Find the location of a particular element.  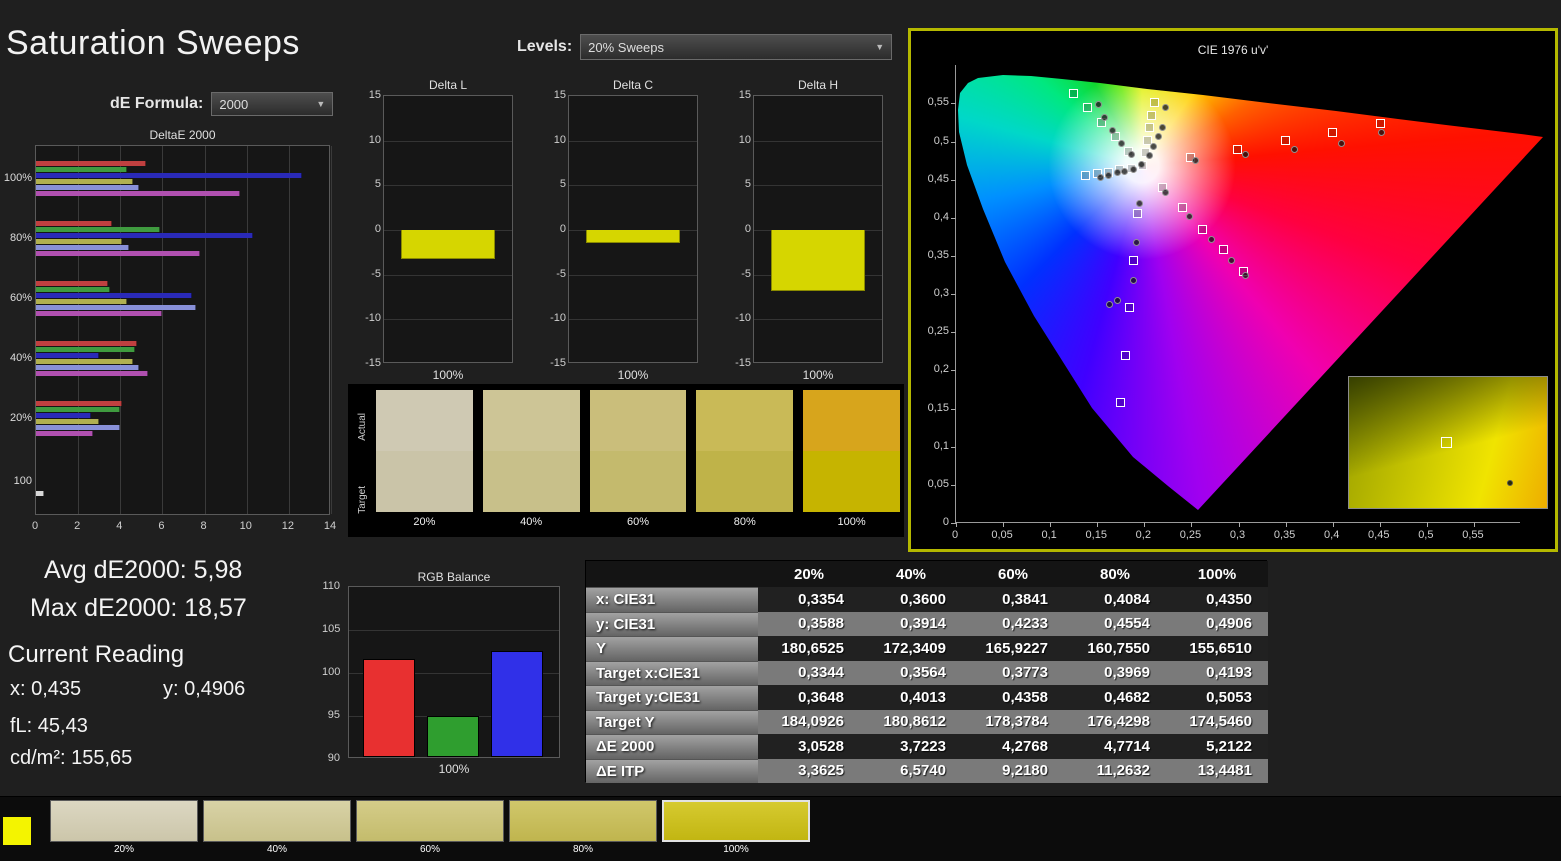

table-cell: 174,5460 is located at coordinates (1217, 721).